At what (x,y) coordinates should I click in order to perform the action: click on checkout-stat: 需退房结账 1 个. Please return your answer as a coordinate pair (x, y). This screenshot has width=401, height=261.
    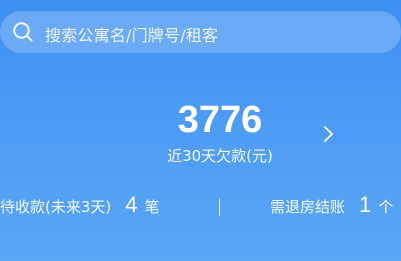
    Looking at the image, I should click on (331, 205).